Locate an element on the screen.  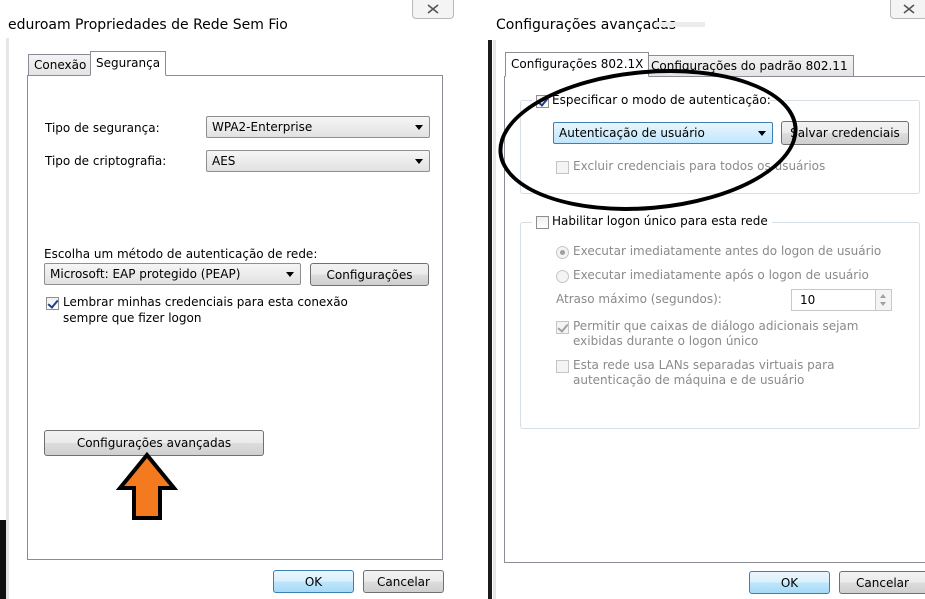
specify-auth-label: Especificar o modo de autenticação: is located at coordinates (661, 100).